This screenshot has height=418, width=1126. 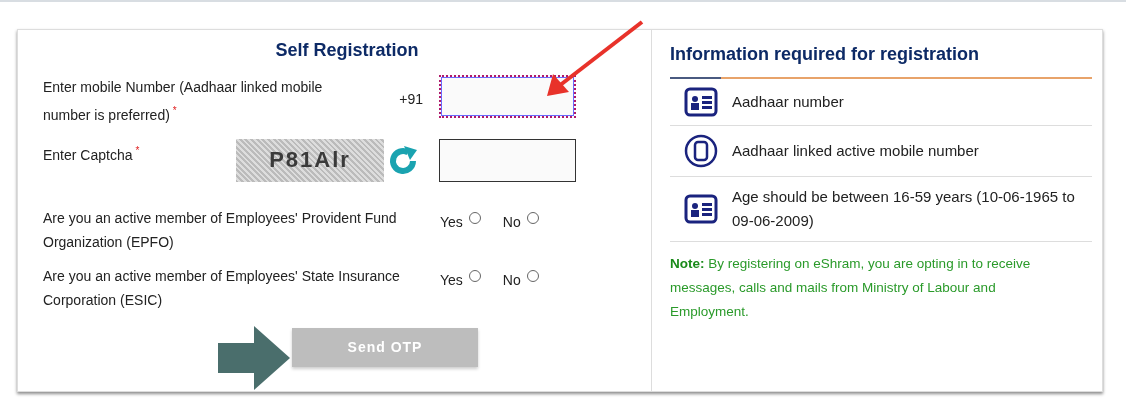 What do you see at coordinates (904, 209) in the screenshot?
I see `requirement-text: Age should be between 16-59 years (10-06-1965 to 09-06-2009)` at bounding box center [904, 209].